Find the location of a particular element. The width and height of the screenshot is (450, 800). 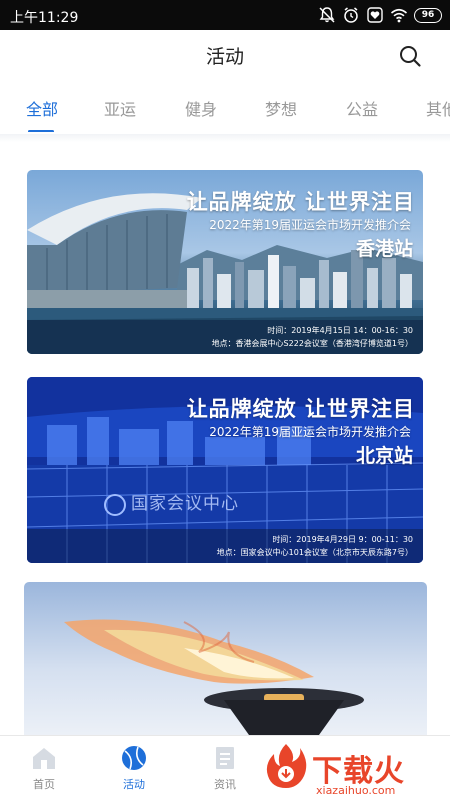

divider is located at coordinates (225, 138).